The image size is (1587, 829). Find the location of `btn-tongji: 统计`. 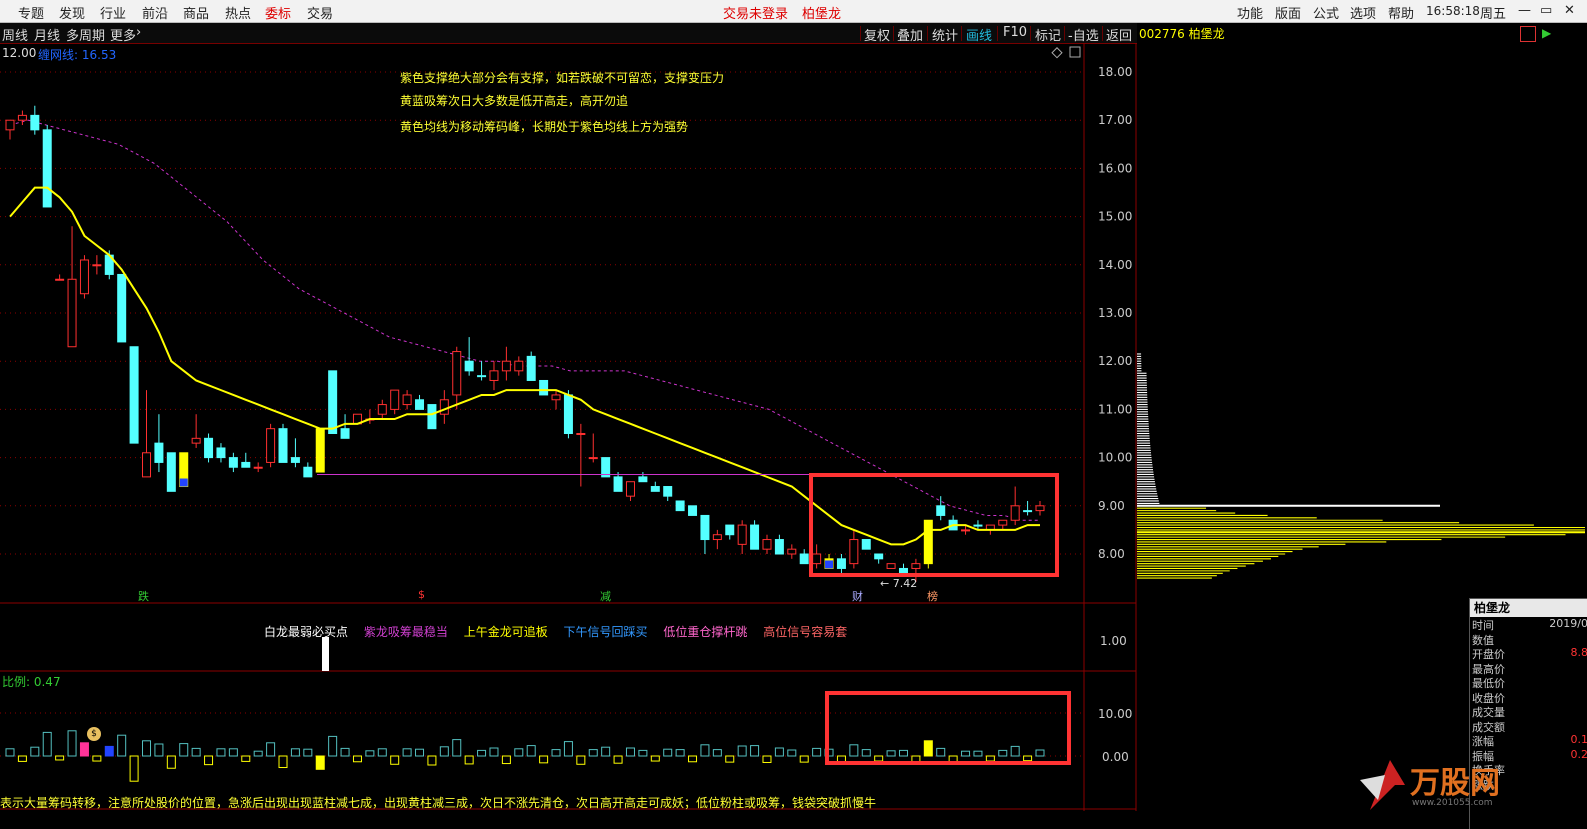

btn-tongji: 统计 is located at coordinates (945, 34).